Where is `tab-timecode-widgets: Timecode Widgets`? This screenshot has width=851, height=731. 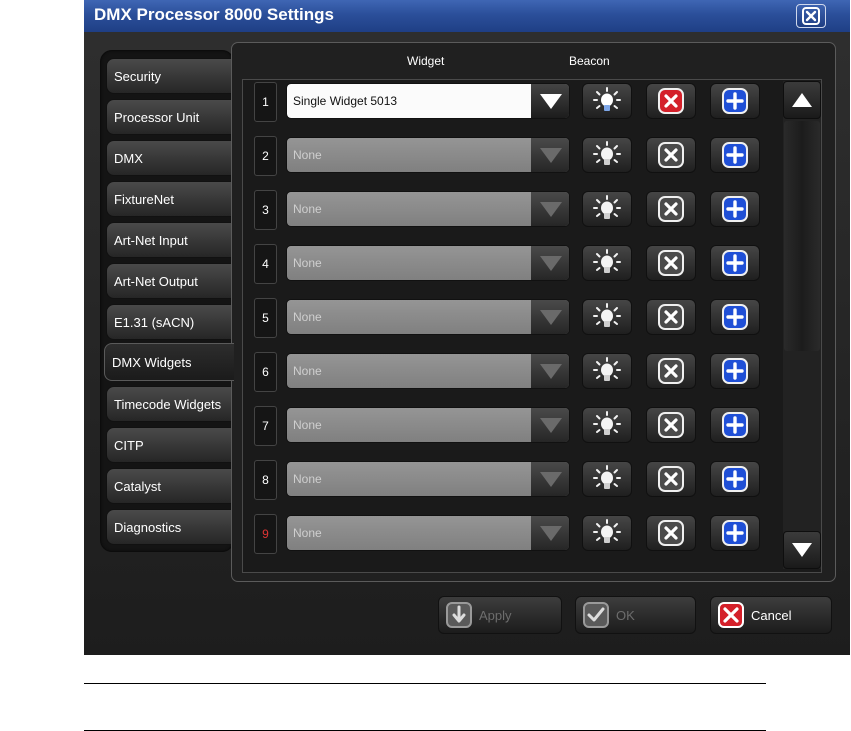
tab-timecode-widgets: Timecode Widgets is located at coordinates (171, 404).